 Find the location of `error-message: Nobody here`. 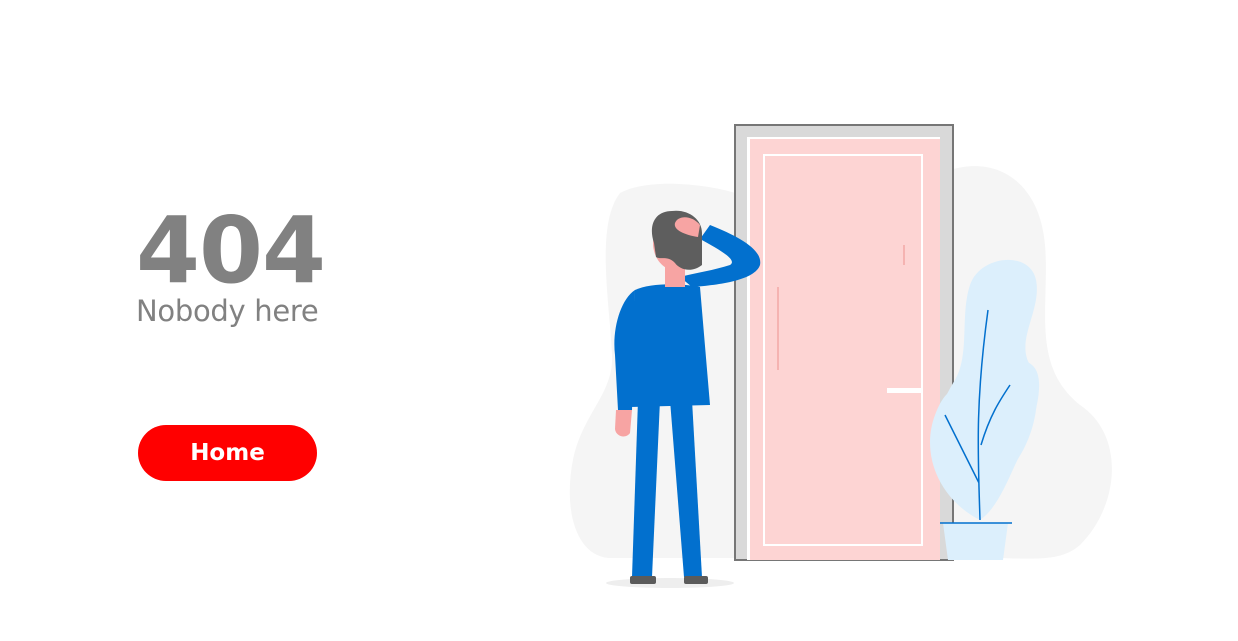

error-message: Nobody here is located at coordinates (227, 311).